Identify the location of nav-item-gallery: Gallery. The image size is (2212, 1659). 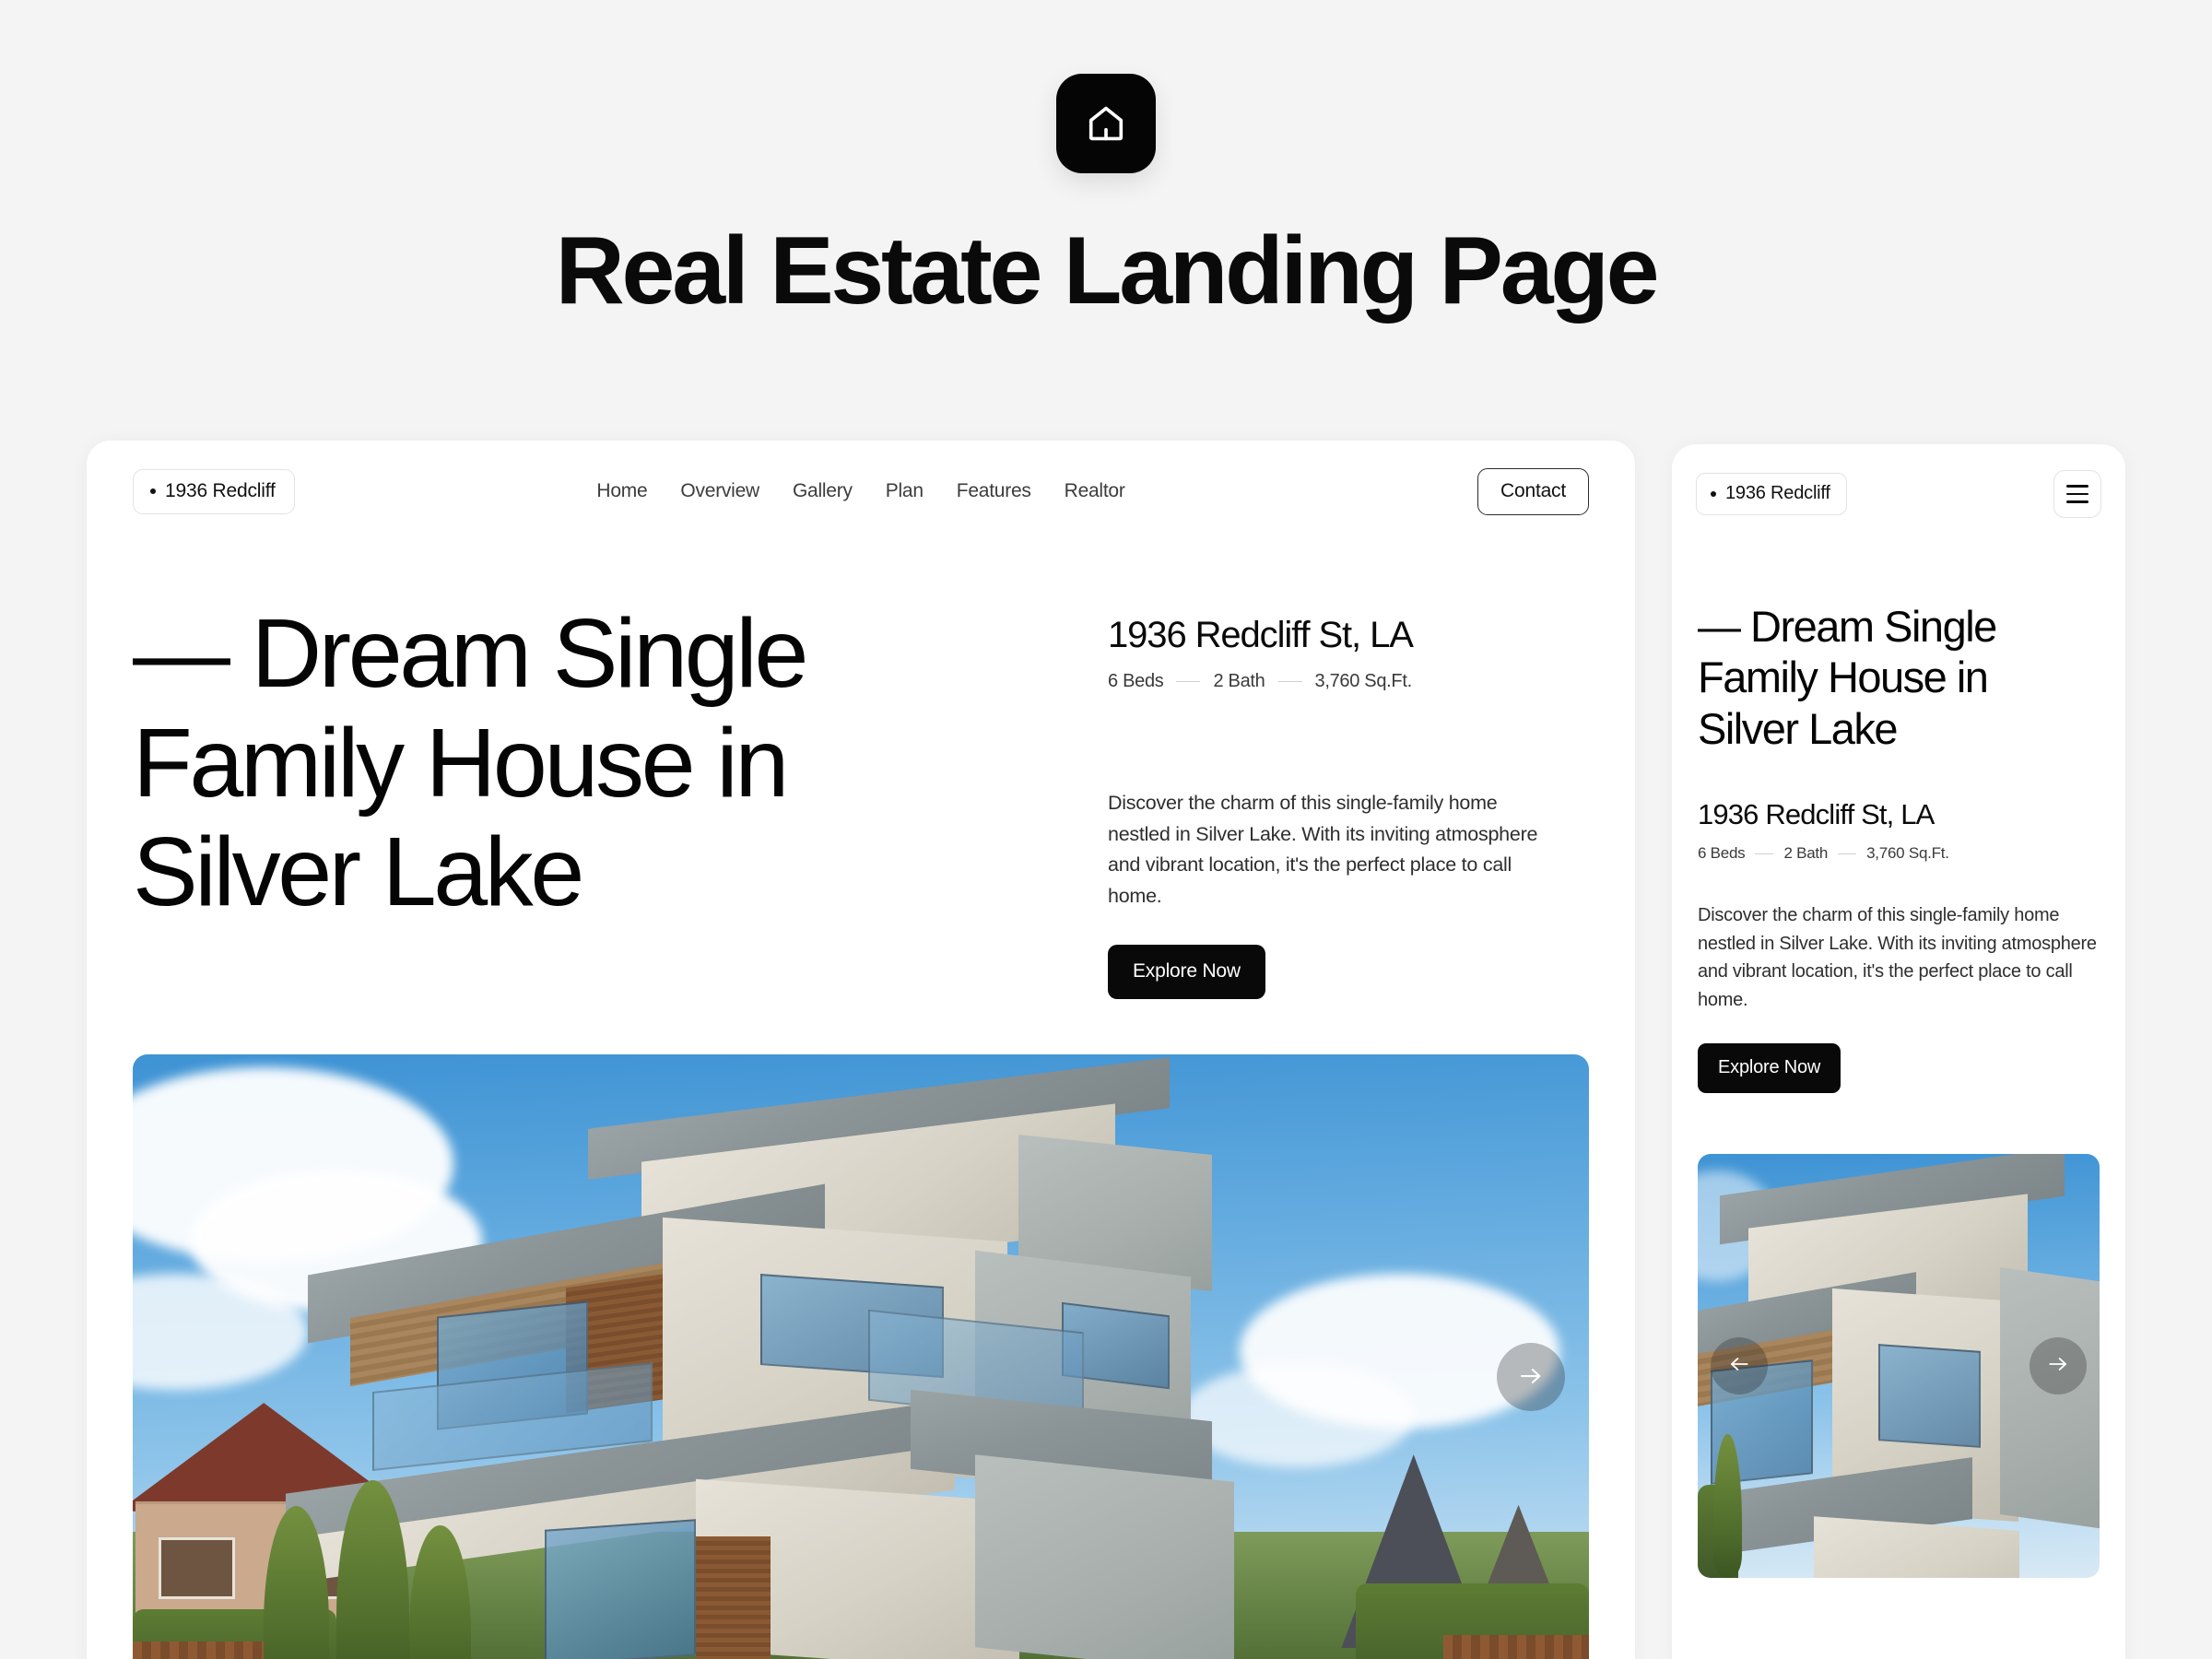
(823, 491).